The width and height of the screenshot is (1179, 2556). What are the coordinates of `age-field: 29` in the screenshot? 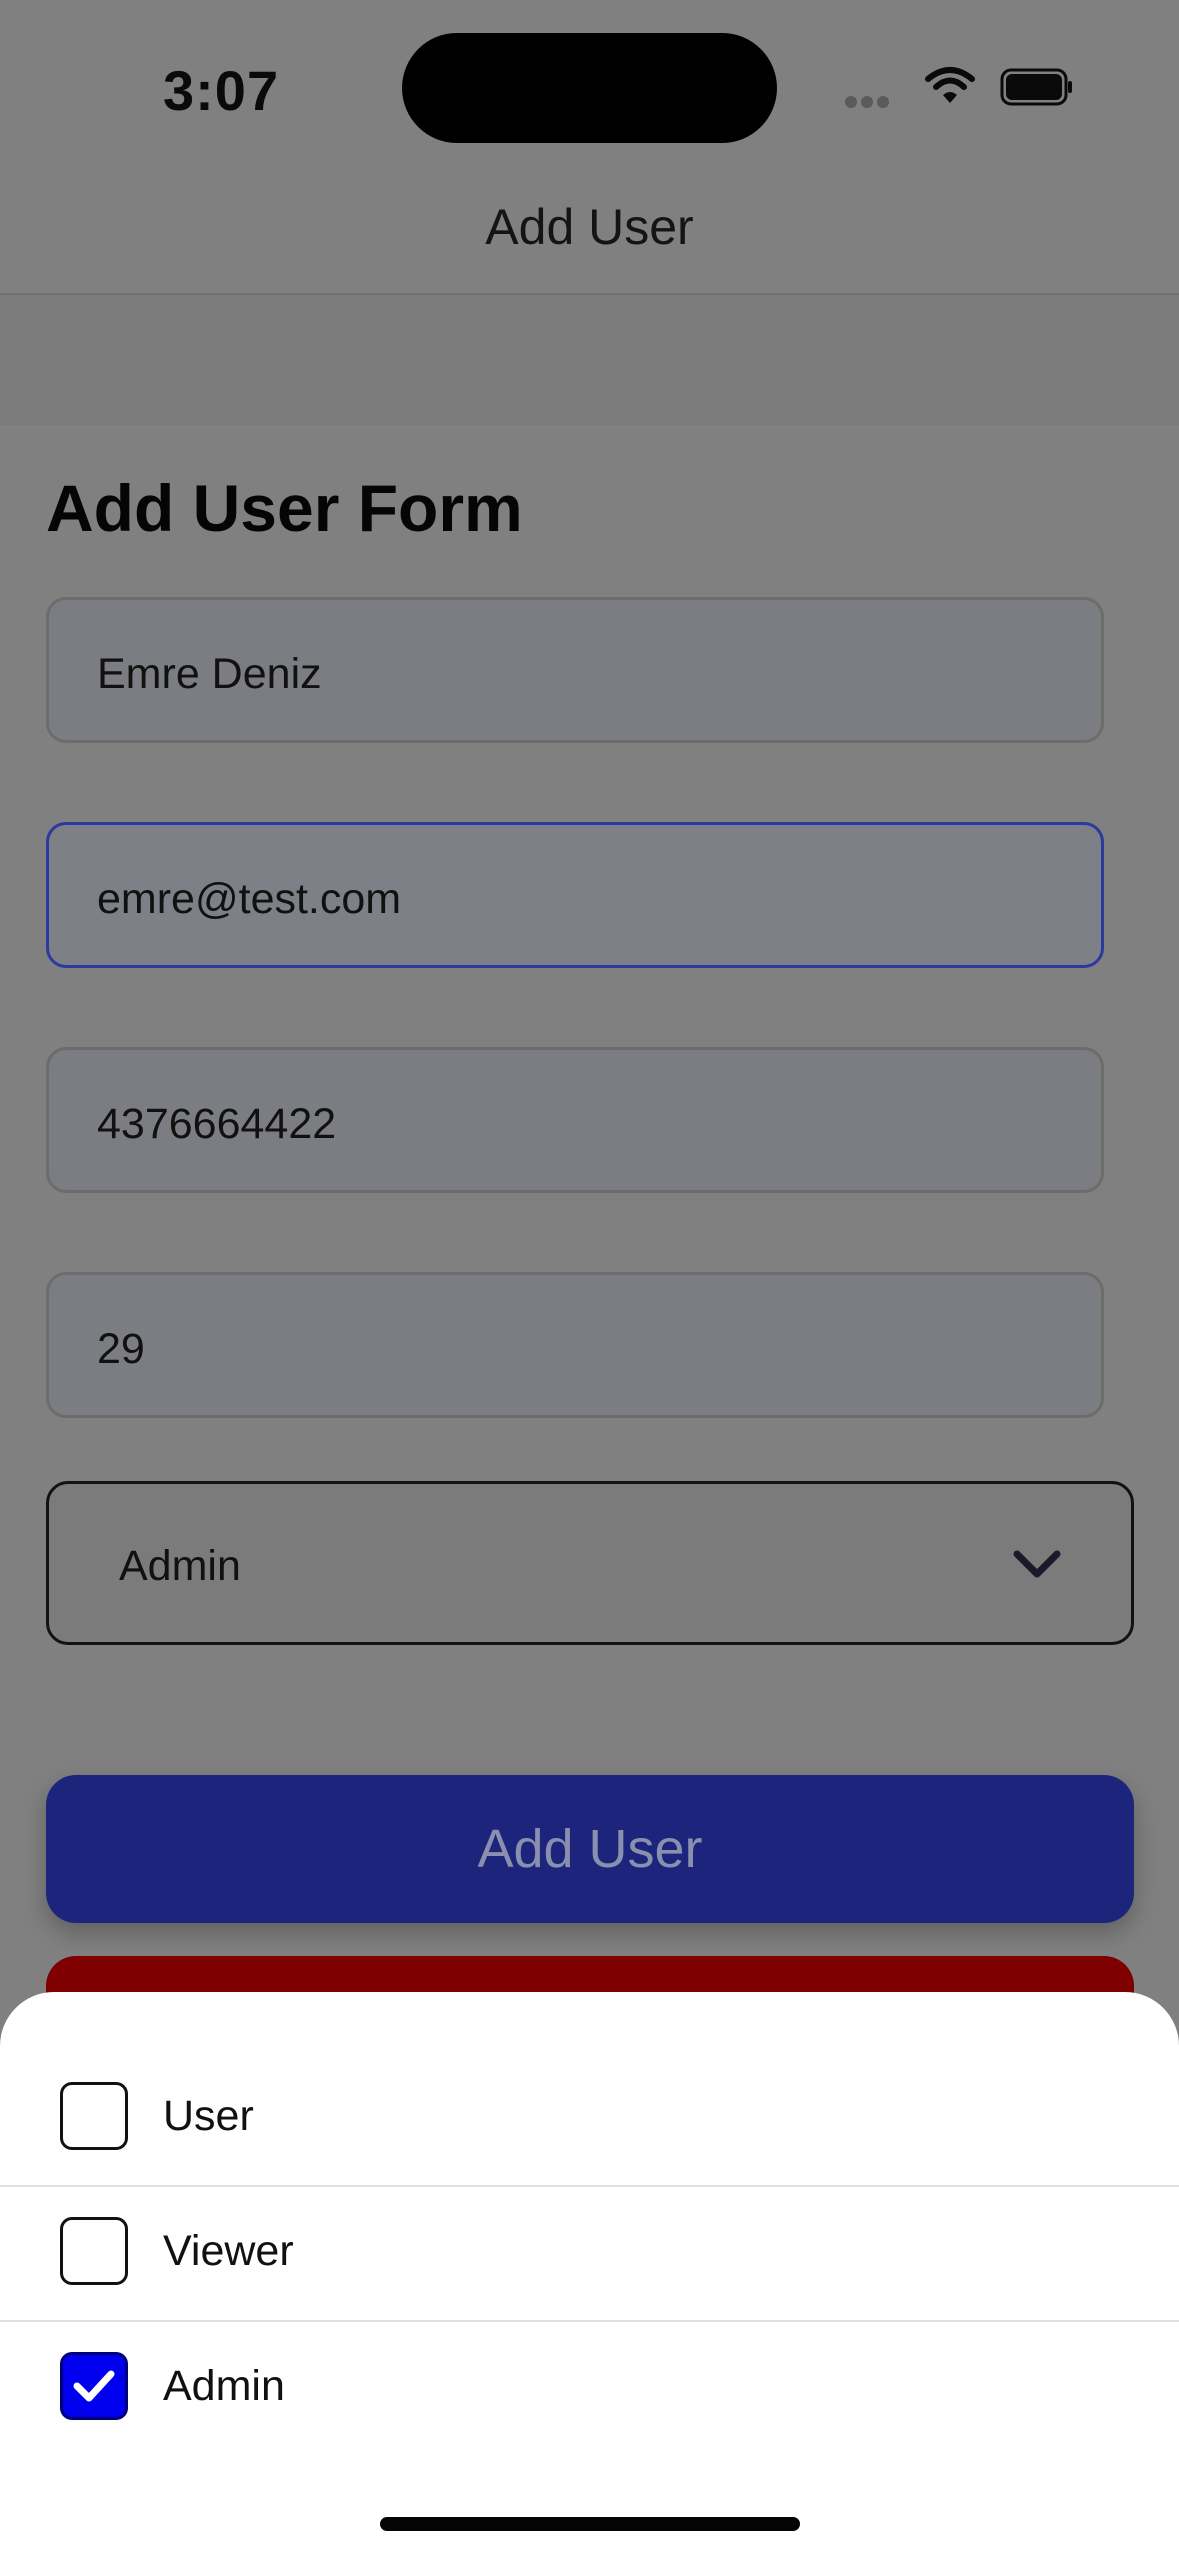 It's located at (575, 1345).